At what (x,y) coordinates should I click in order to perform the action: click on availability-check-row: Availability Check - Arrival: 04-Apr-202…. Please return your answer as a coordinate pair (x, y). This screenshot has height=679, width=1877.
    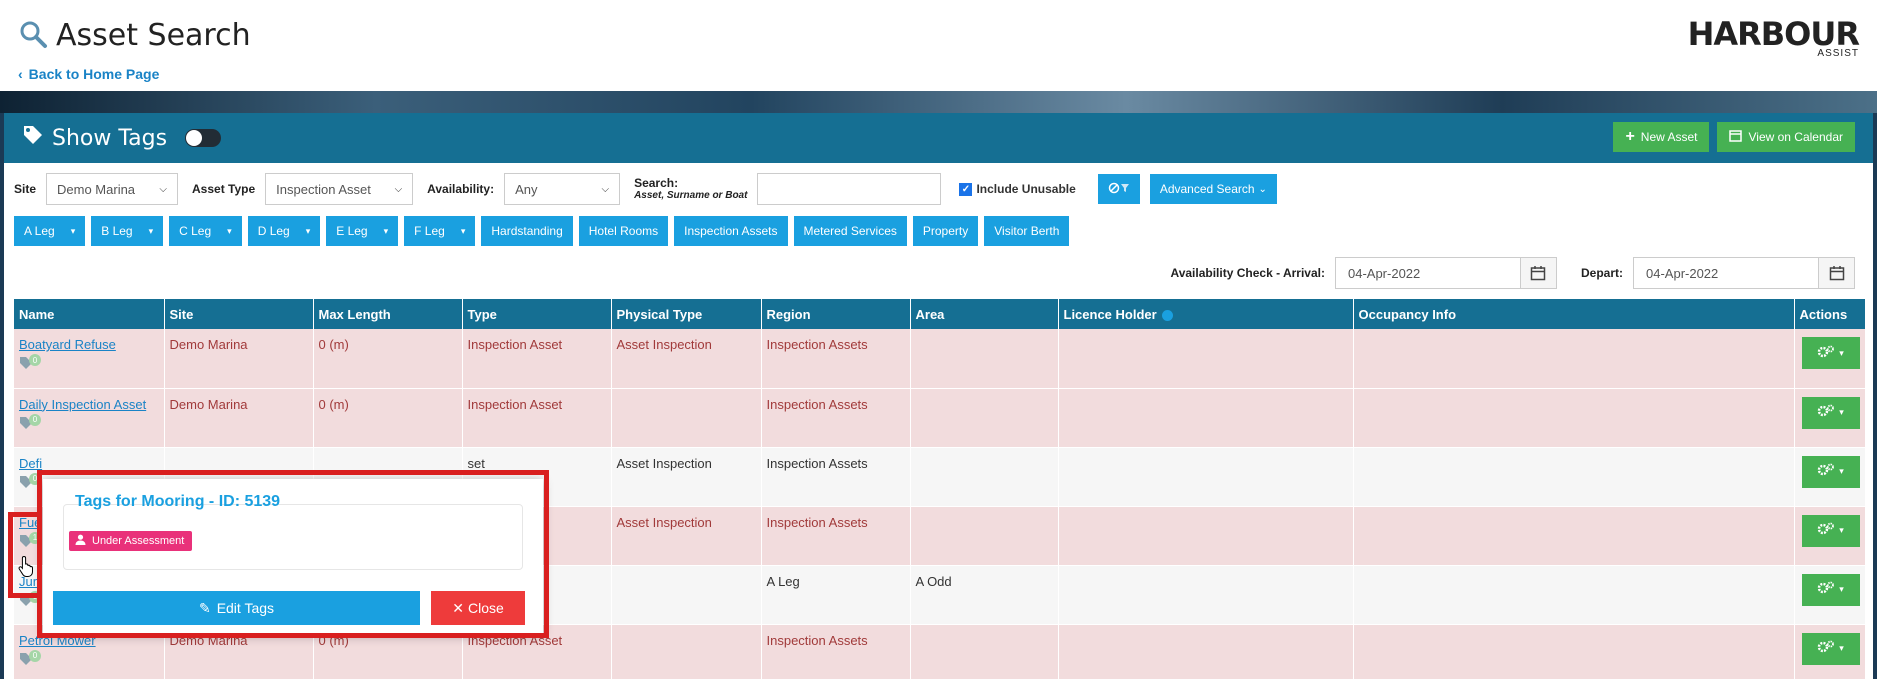
    Looking at the image, I should click on (938, 273).